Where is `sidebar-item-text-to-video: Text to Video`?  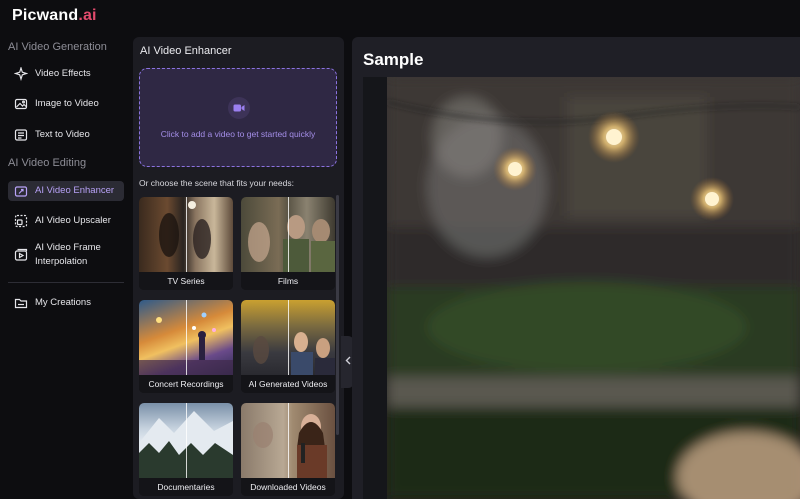
sidebar-item-text-to-video: Text to Video is located at coordinates (66, 135).